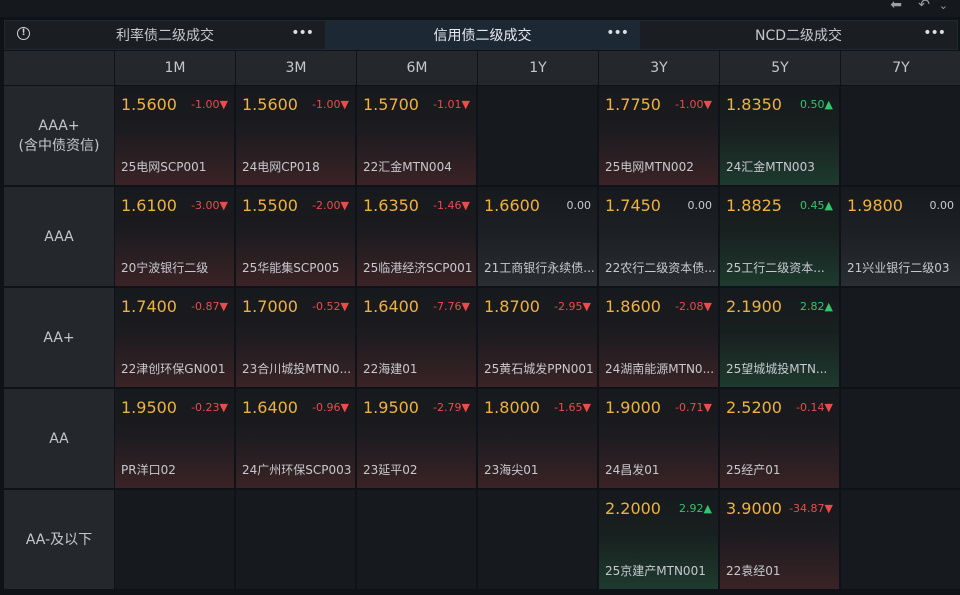  Describe the element at coordinates (811, 508) in the screenshot. I see `change-value: -34.87▼` at that location.